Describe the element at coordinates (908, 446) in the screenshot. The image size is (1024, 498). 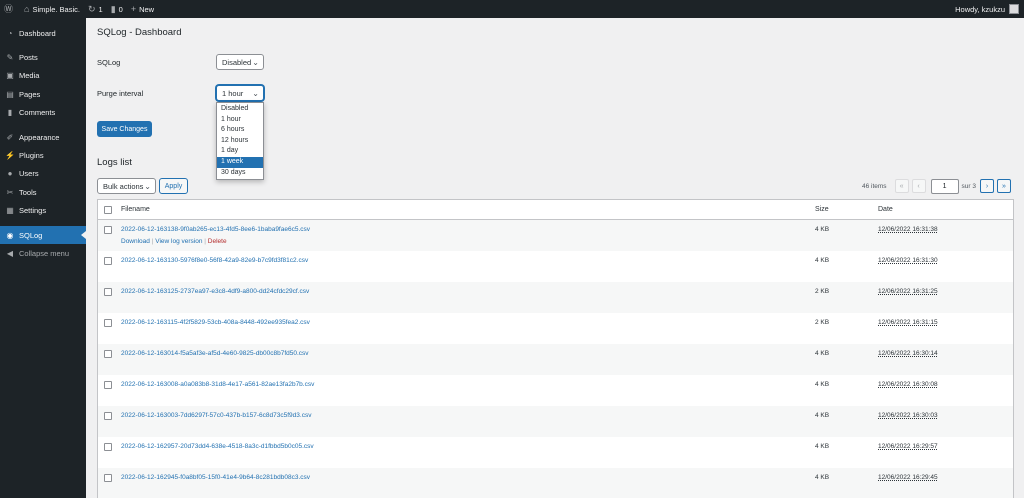
I see `date-cell: 12/06/2022 16:29:57` at that location.